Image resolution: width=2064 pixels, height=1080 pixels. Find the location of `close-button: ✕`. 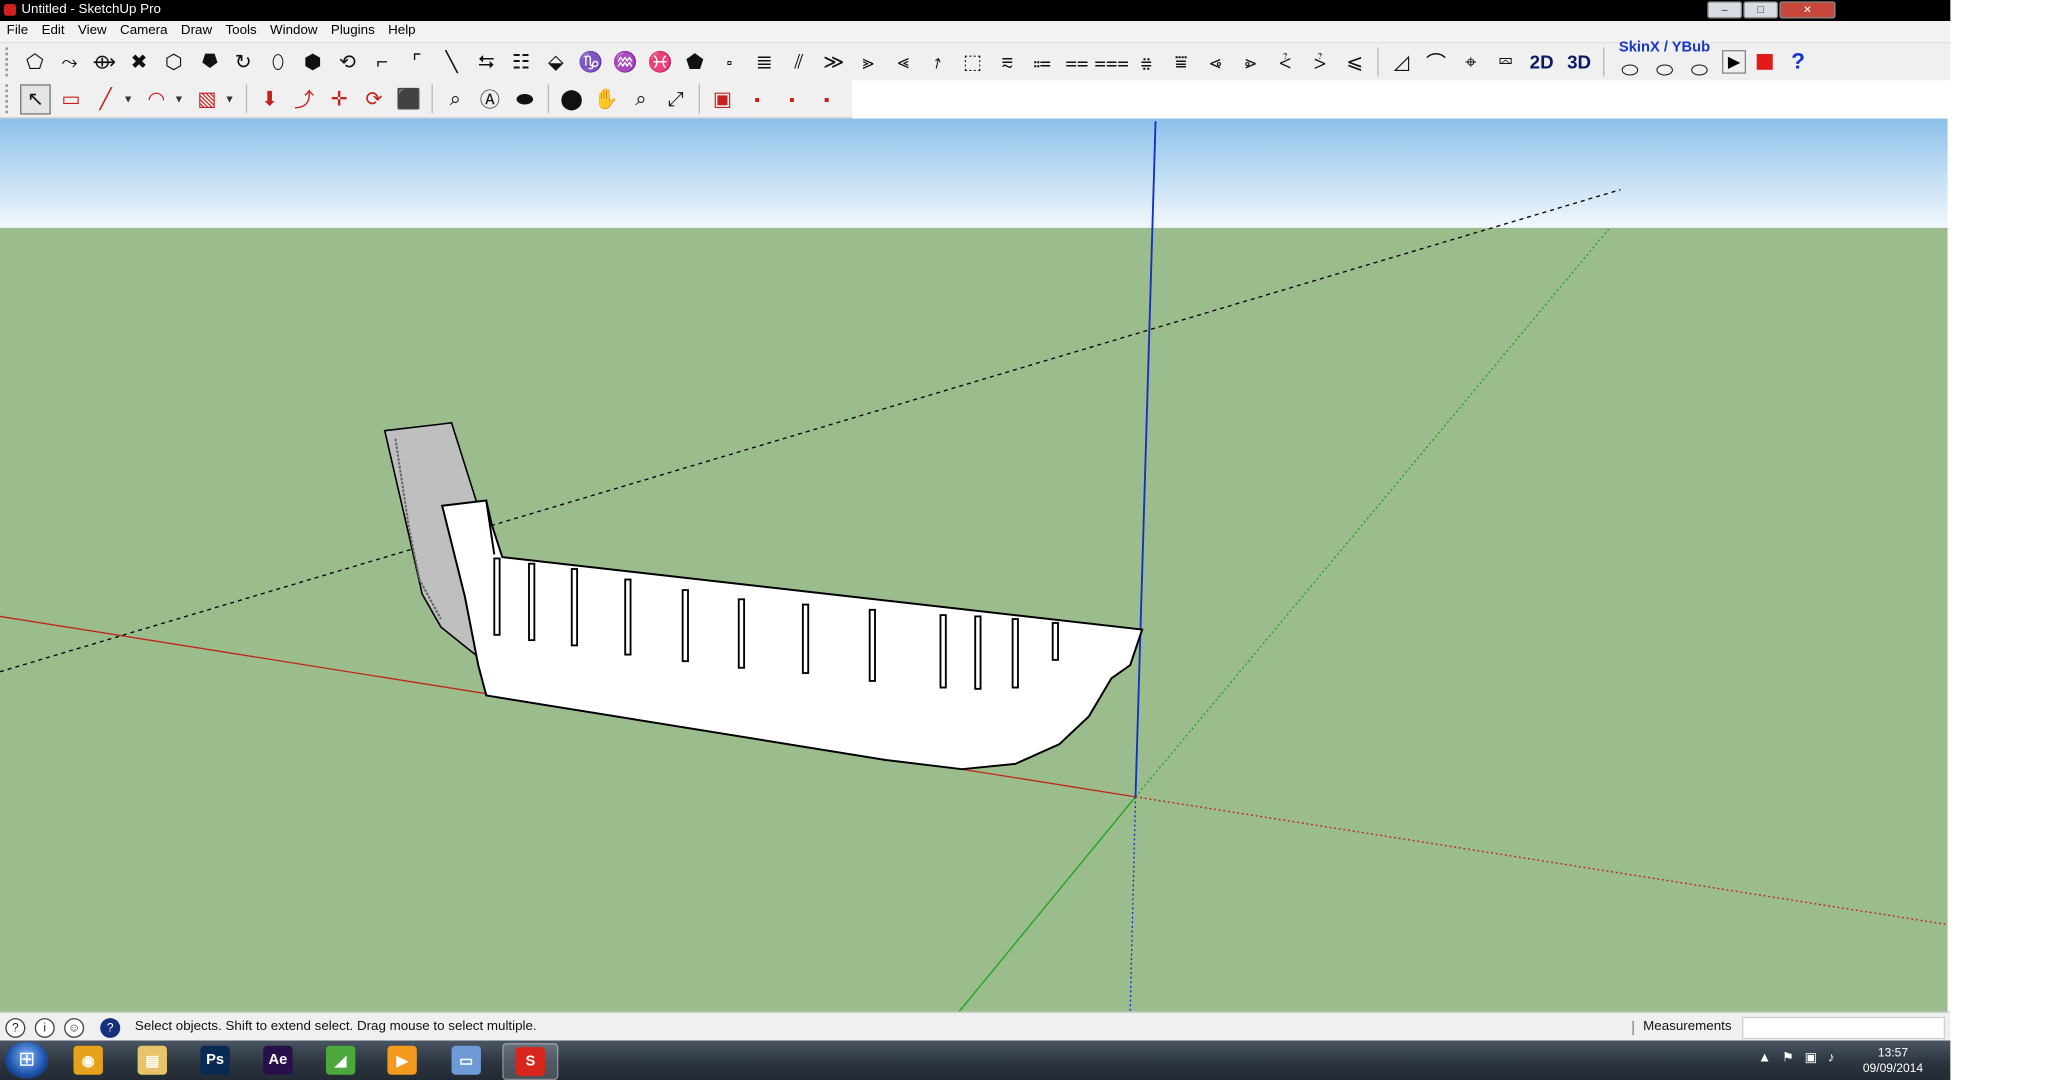

close-button: ✕ is located at coordinates (1807, 10).